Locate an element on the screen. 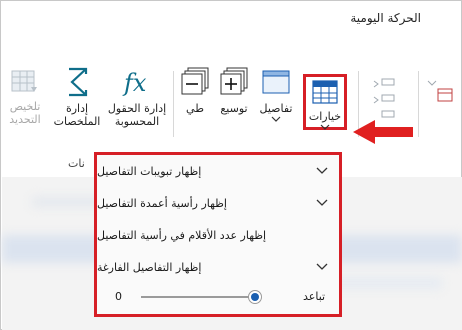  update-summary-label-1: تلخيص is located at coordinates (25, 106).